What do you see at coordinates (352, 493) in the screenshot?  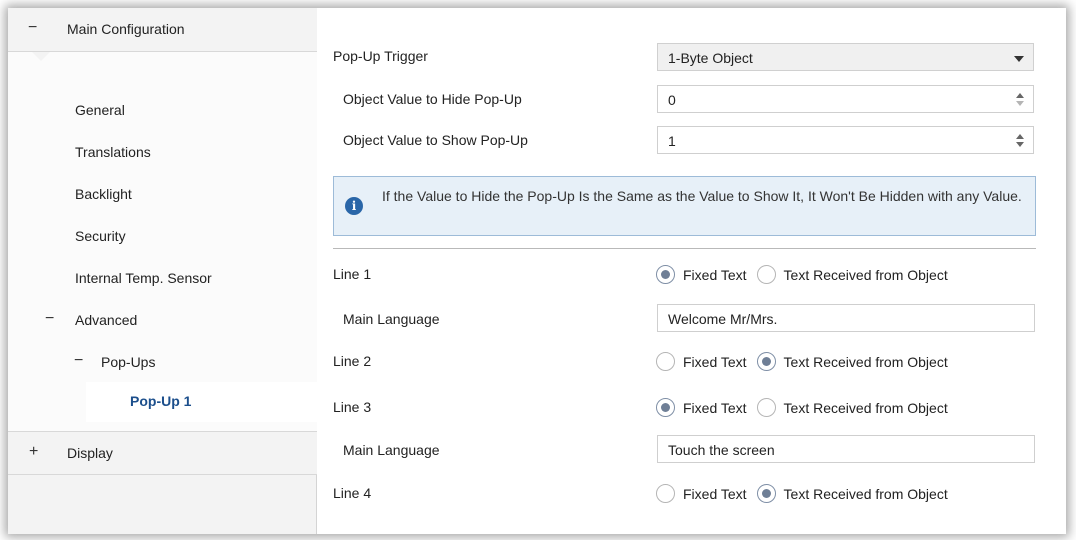 I see `line-4-label: Line 4` at bounding box center [352, 493].